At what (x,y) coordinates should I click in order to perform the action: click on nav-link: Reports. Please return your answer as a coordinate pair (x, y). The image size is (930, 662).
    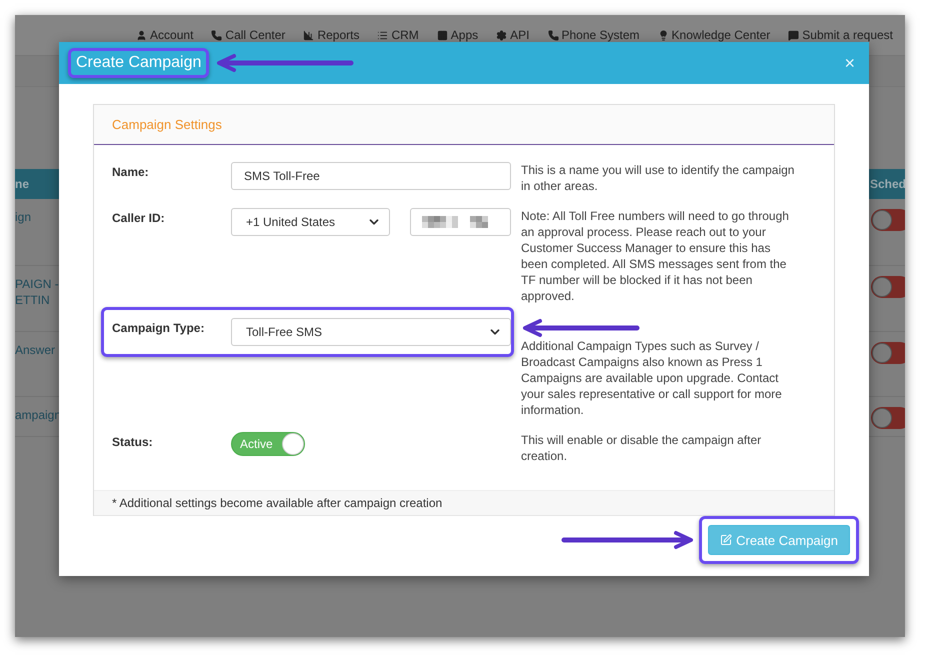
    Looking at the image, I should click on (331, 35).